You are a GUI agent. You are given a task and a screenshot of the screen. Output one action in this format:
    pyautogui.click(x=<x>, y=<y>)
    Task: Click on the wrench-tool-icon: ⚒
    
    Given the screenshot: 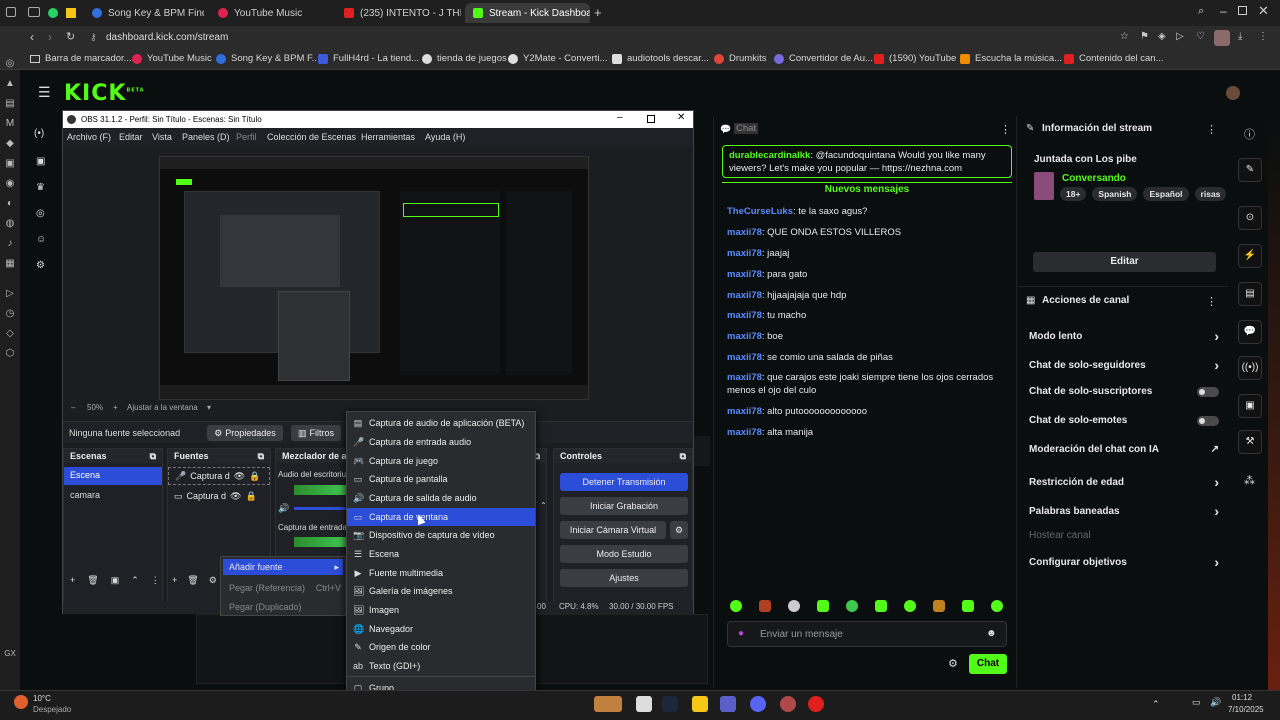 What is the action you would take?
    pyautogui.click(x=1250, y=442)
    